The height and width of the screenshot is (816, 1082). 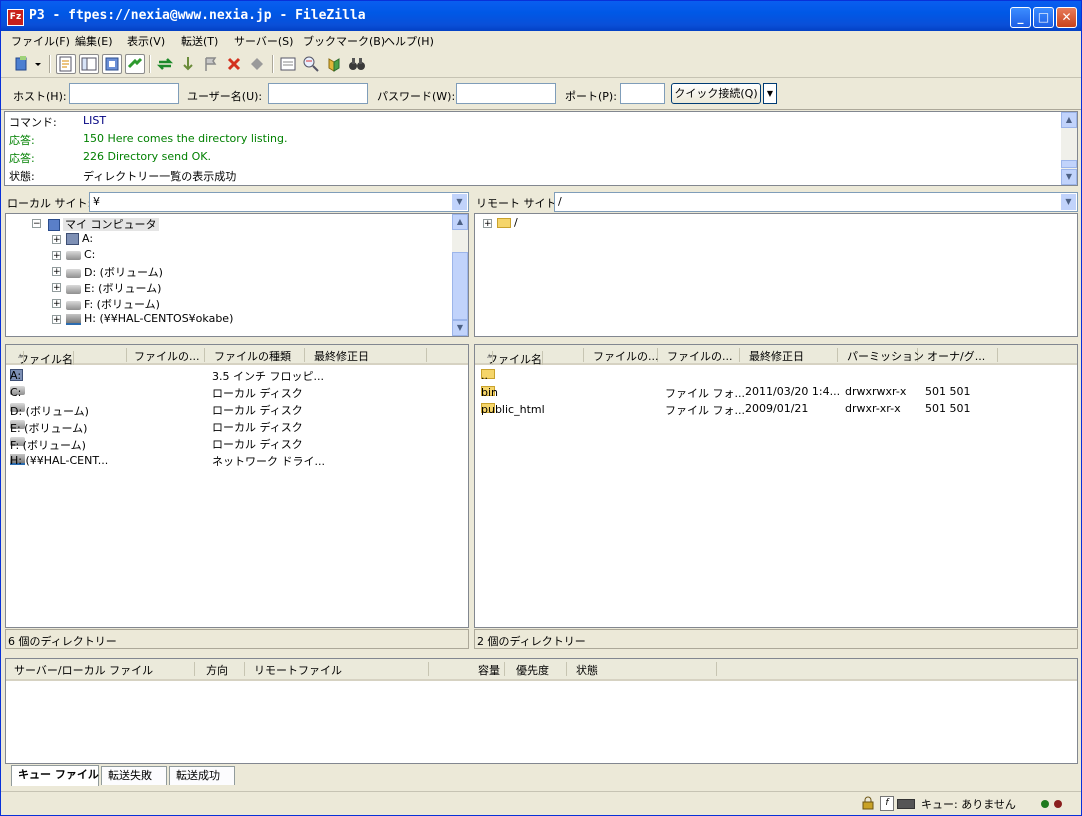 I want to click on collapse-icon: −, so click(x=36, y=224).